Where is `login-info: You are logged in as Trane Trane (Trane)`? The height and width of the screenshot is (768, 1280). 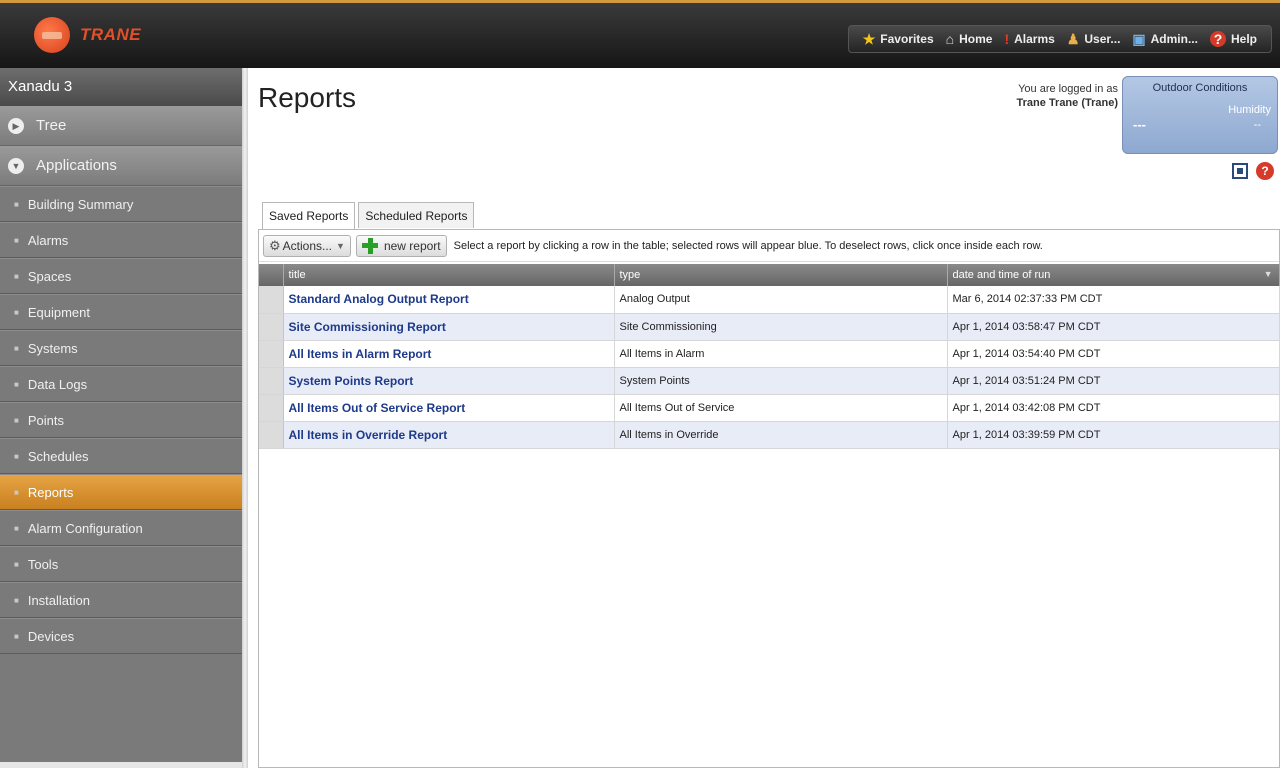
login-info: You are logged in as Trane Trane (Trane) is located at coordinates (1067, 96).